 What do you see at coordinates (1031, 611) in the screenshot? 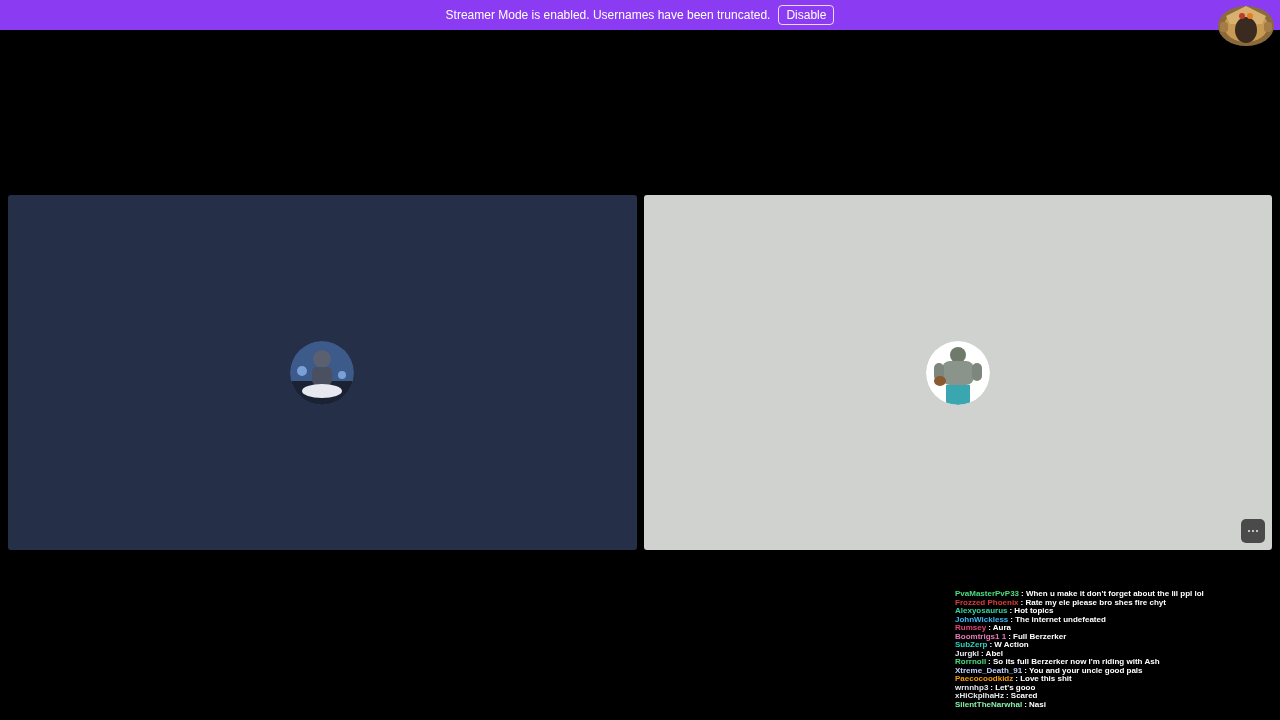
I see `chat-message: : Hot topics` at bounding box center [1031, 611].